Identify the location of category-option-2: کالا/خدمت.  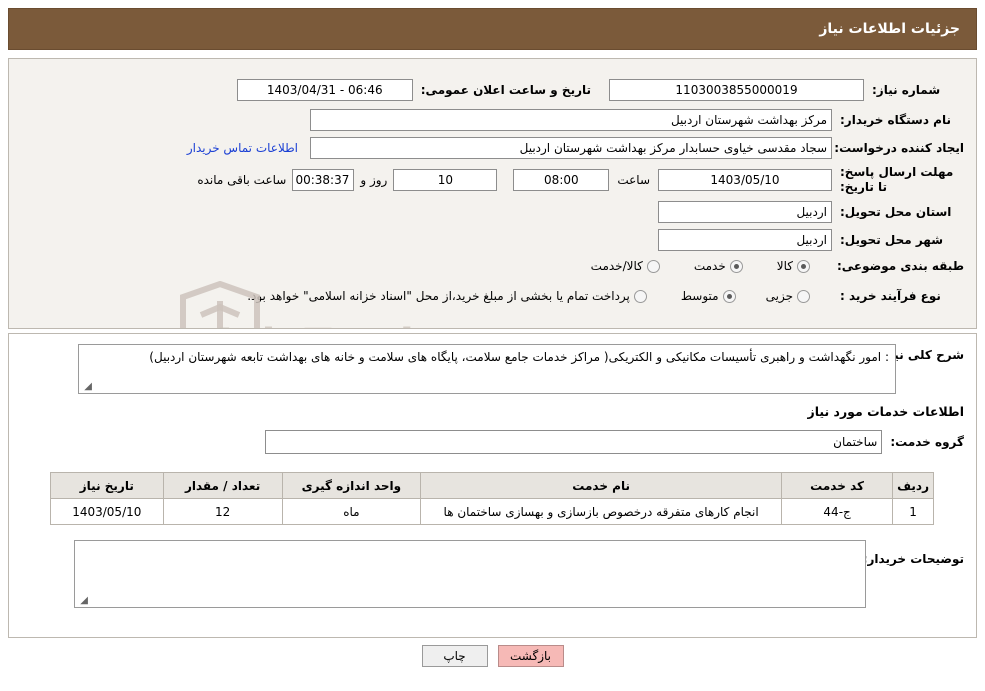
(625, 266).